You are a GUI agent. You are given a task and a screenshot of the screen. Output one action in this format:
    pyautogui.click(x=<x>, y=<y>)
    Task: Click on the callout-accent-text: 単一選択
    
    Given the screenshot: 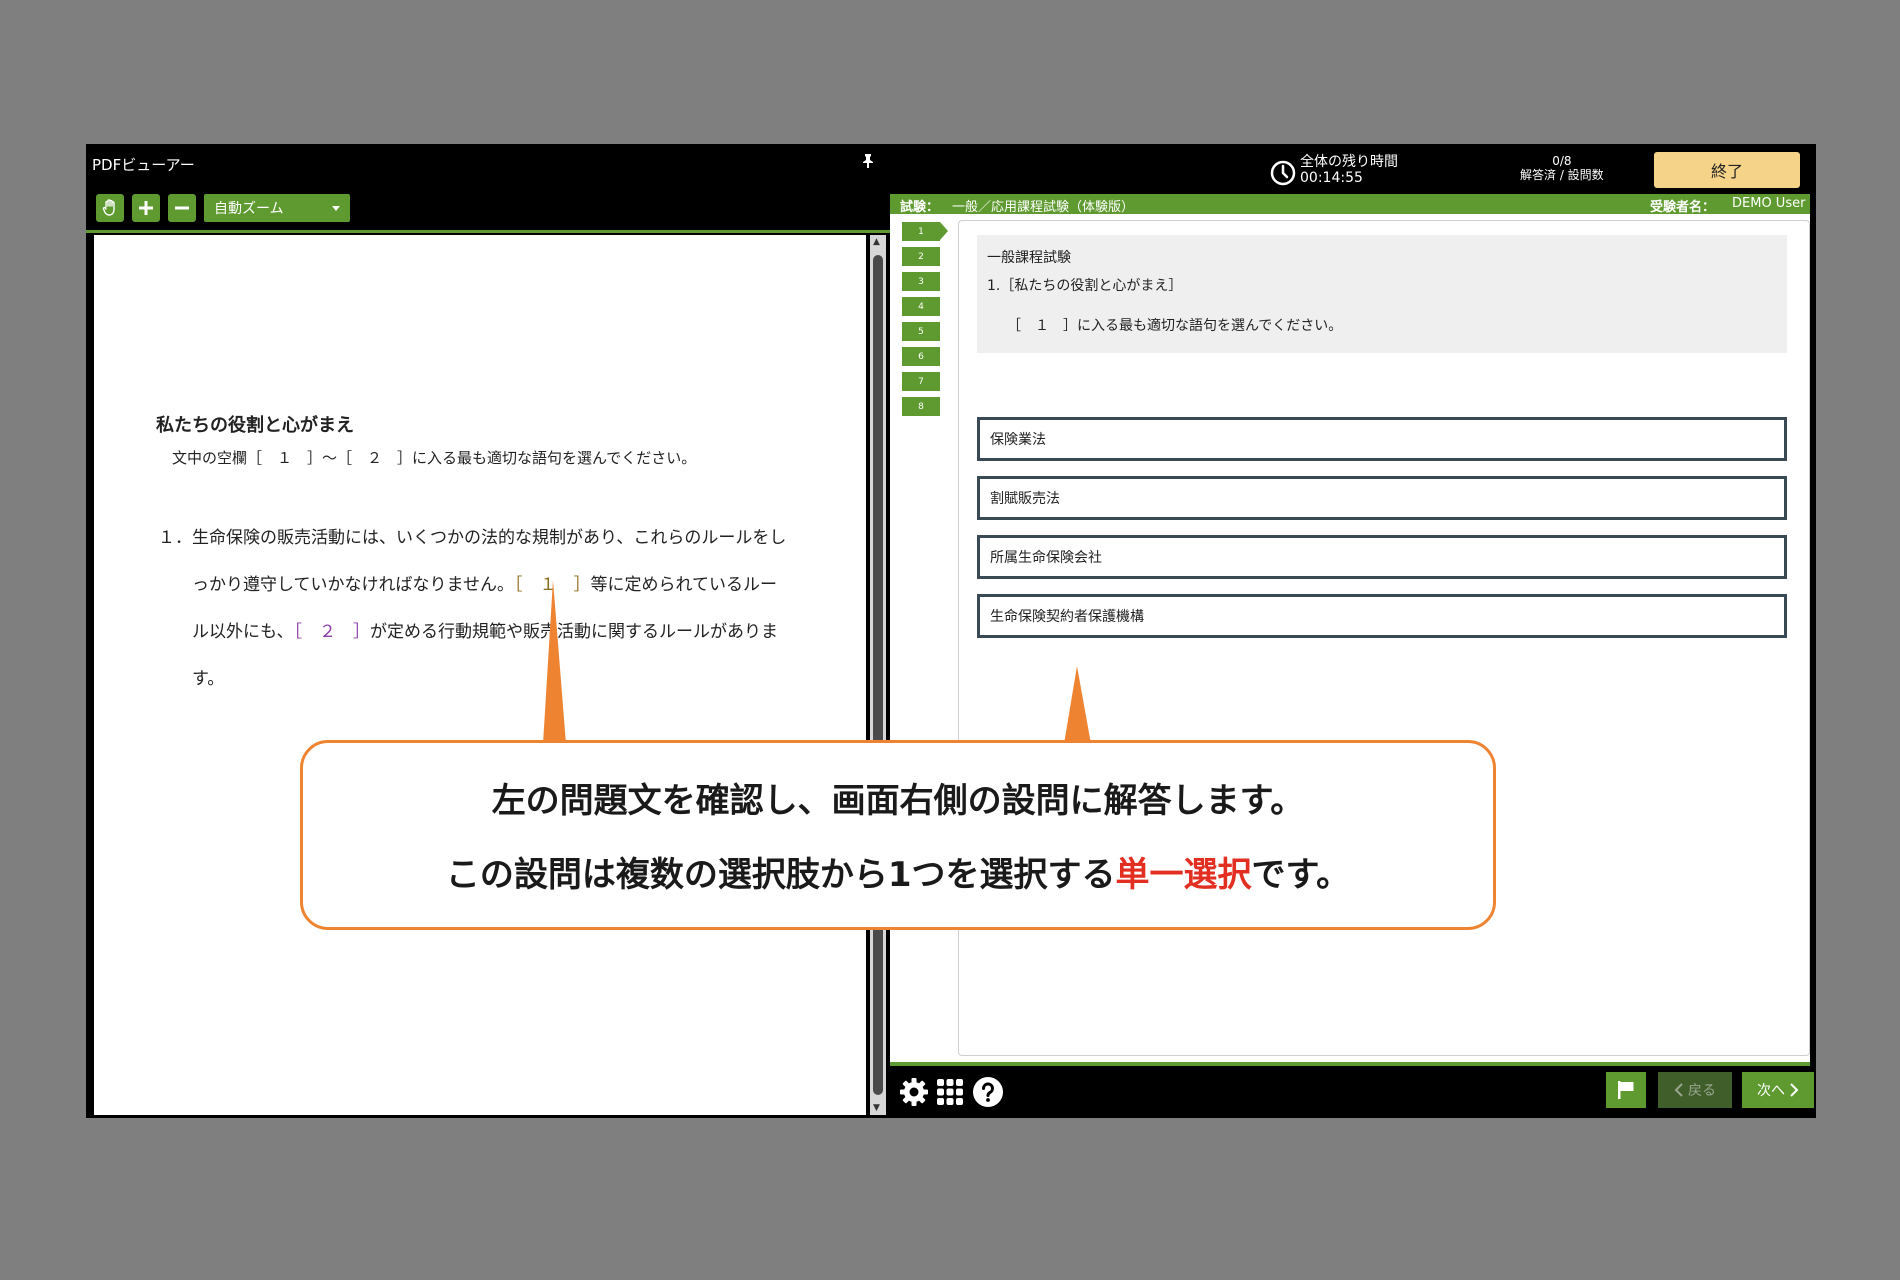 What is the action you would take?
    pyautogui.click(x=1183, y=875)
    